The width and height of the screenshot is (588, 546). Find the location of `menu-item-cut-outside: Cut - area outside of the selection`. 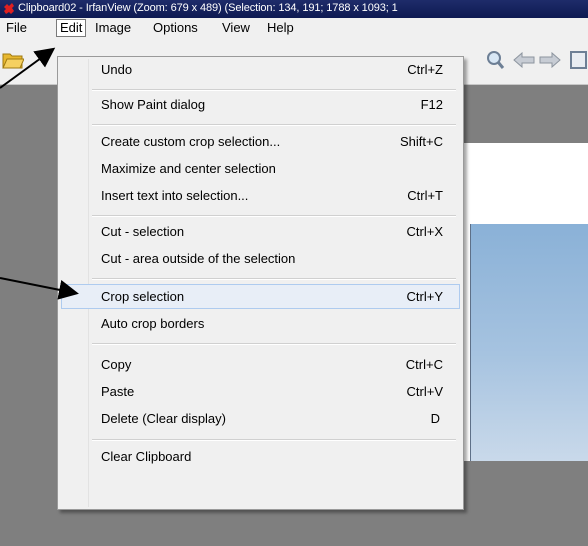

menu-item-cut-outside: Cut - area outside of the selection is located at coordinates (260, 259).